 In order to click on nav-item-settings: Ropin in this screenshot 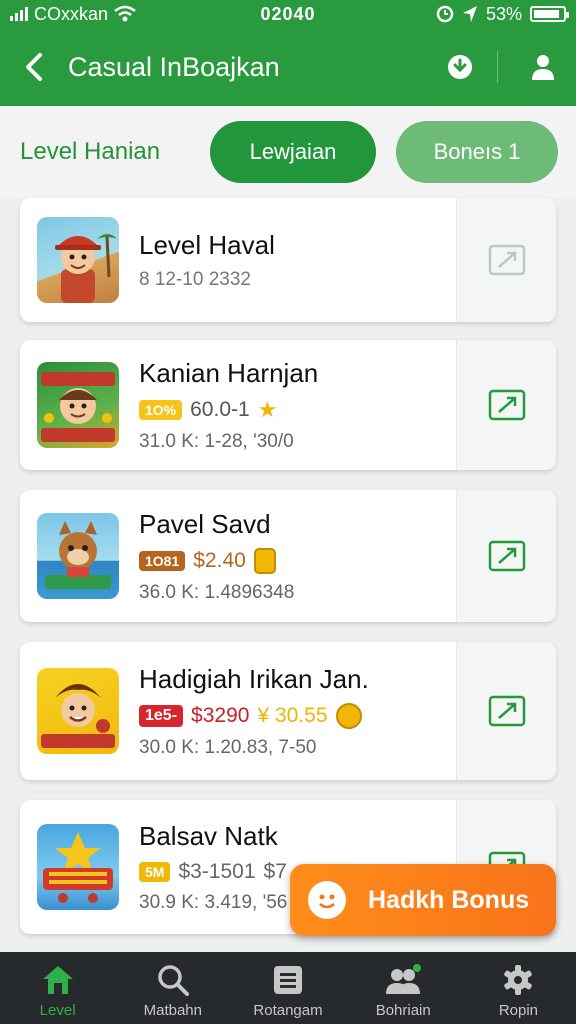, I will do `click(518, 988)`.